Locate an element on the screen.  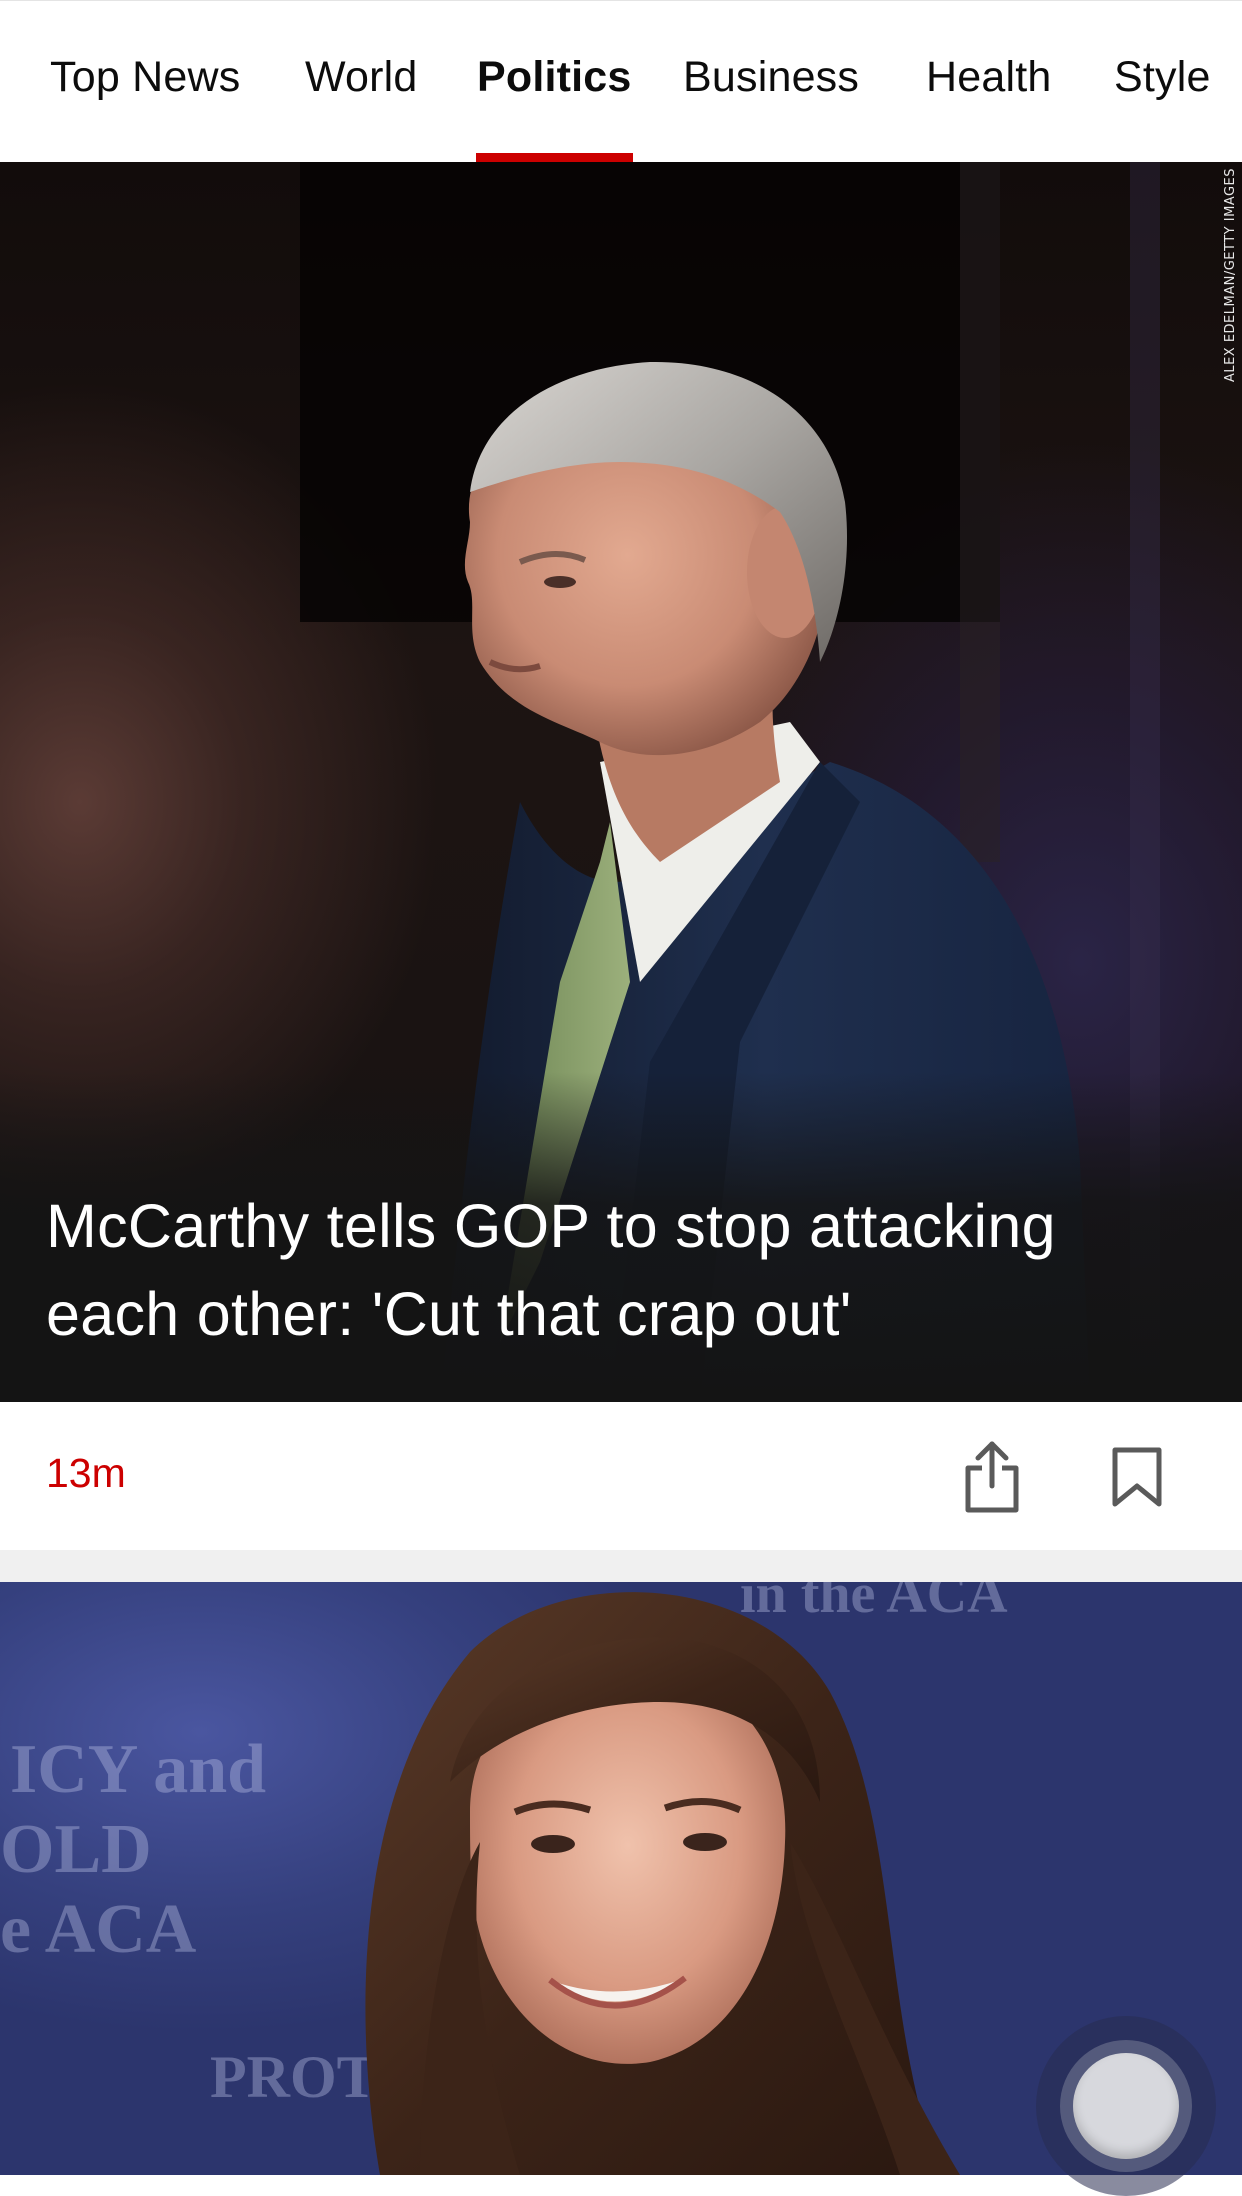
share-icon is located at coordinates (992, 1477).